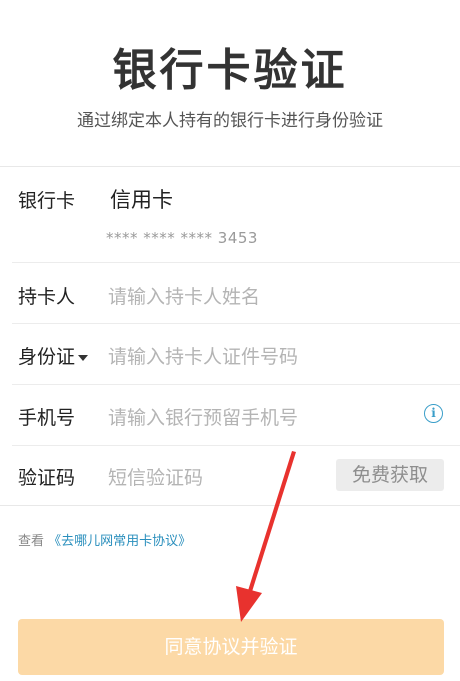  I want to click on page-title: 银行卡验证, so click(230, 70).